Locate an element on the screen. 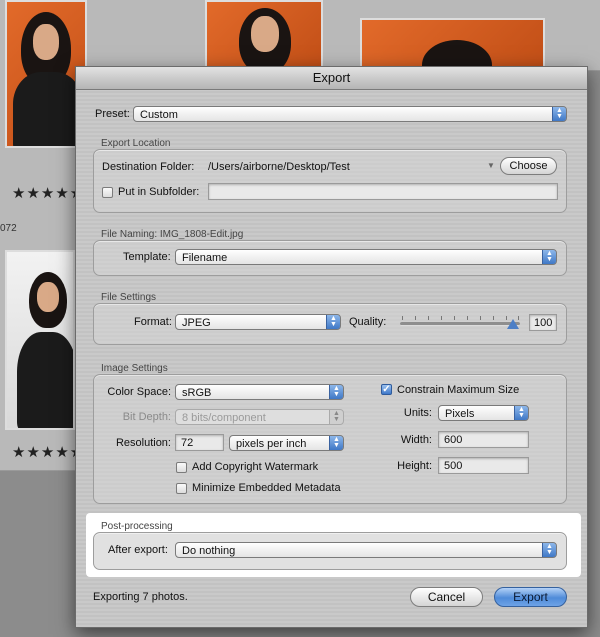  preset-label: Preset: is located at coordinates (112, 114).